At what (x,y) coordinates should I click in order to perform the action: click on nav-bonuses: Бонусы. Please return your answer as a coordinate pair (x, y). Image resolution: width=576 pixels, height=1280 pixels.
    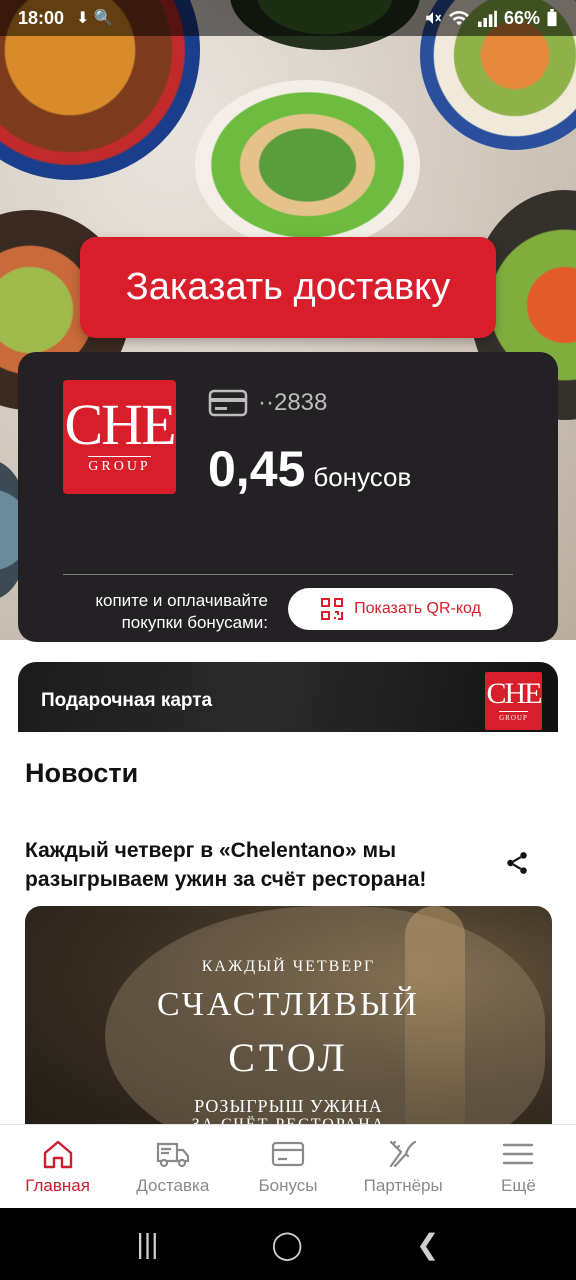
    Looking at the image, I should click on (287, 1166).